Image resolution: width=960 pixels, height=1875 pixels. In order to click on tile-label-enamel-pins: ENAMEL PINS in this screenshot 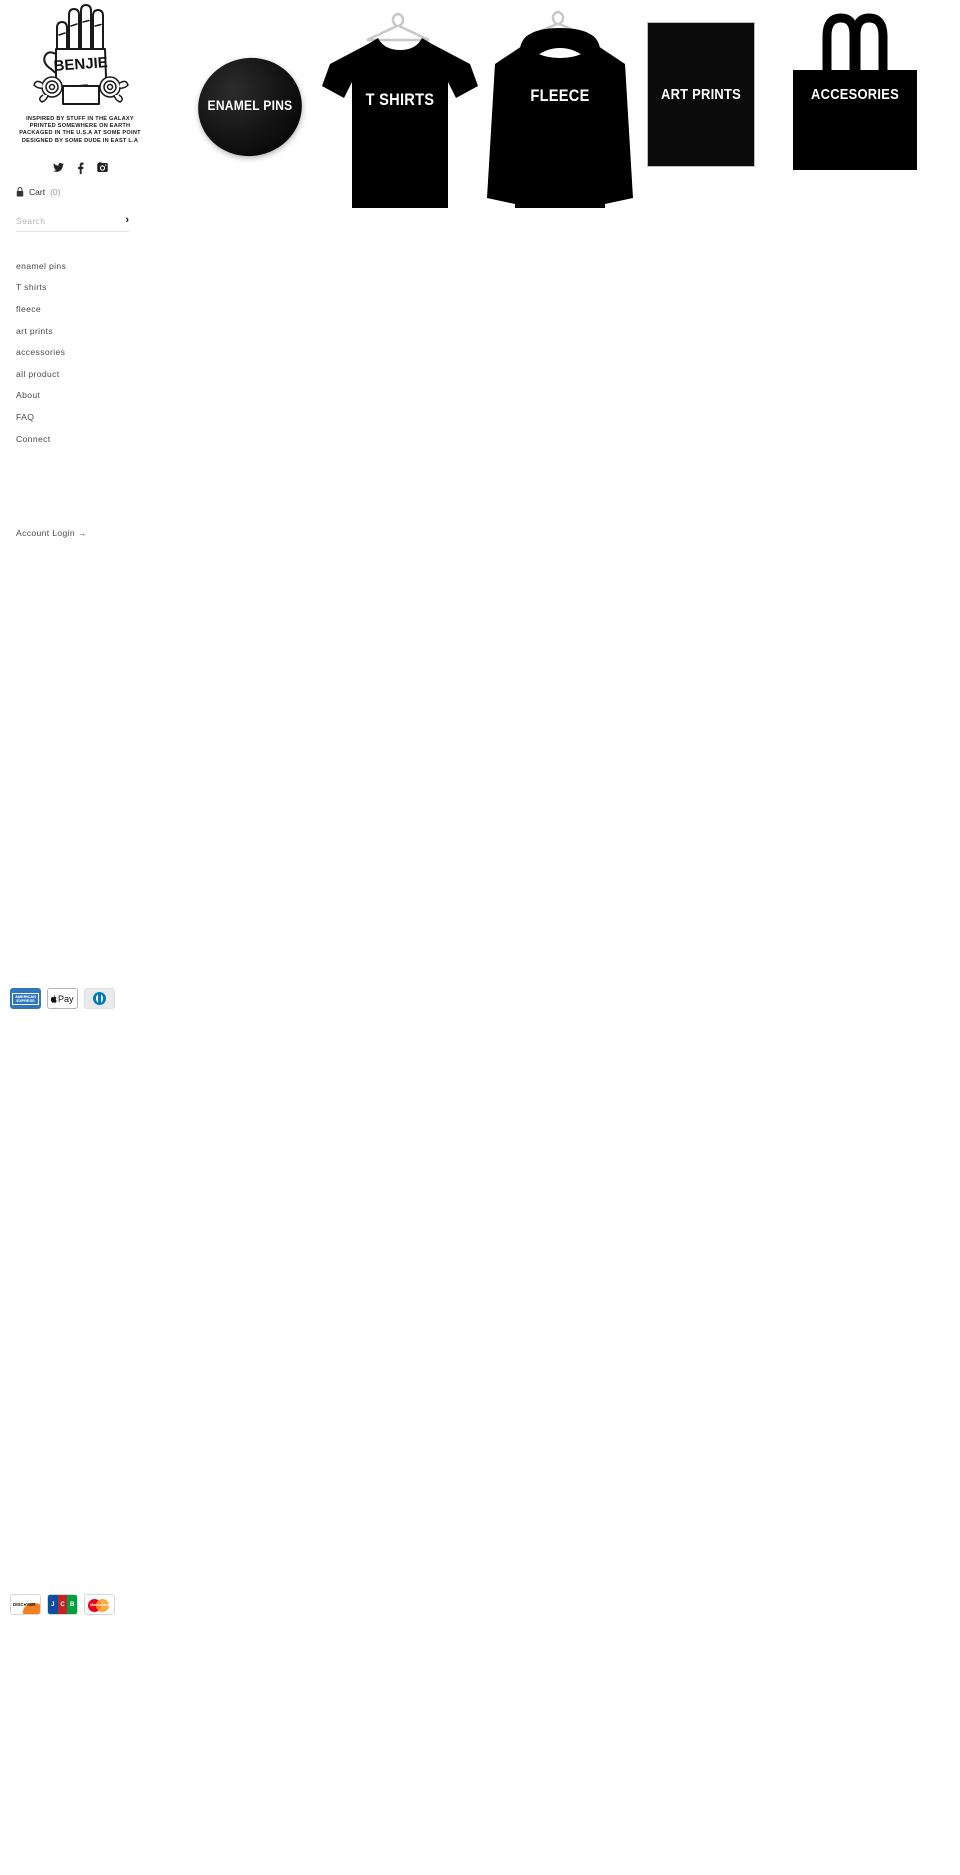, I will do `click(250, 105)`.